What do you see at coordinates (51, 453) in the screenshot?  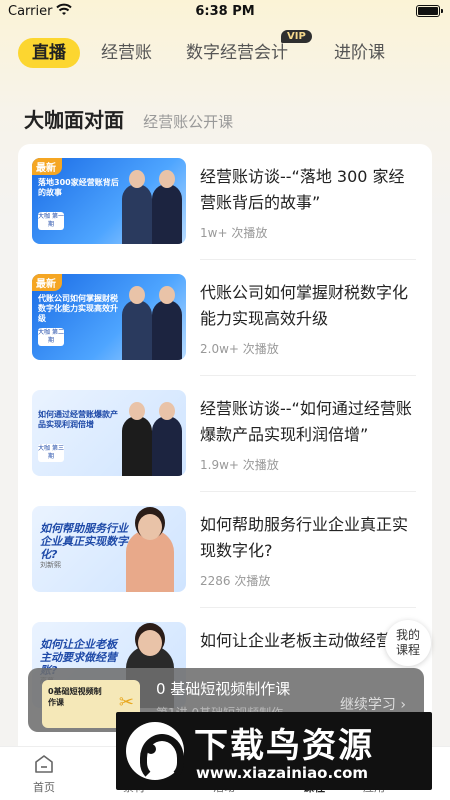 I see `episode-badge: 大咖 第三期` at bounding box center [51, 453].